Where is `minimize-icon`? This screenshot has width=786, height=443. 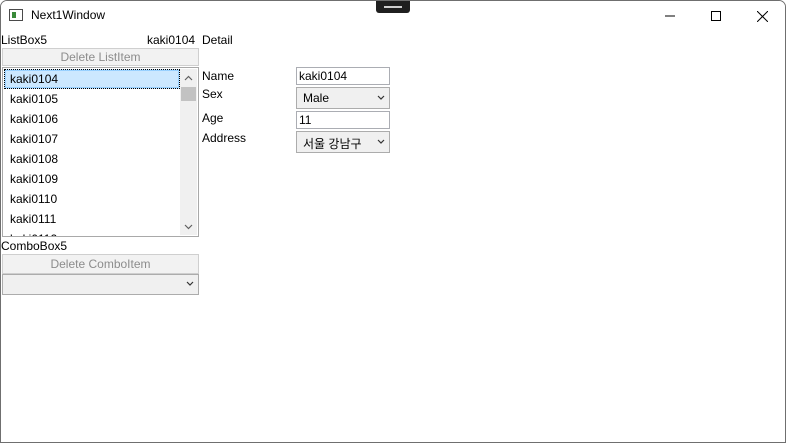
minimize-icon is located at coordinates (670, 16).